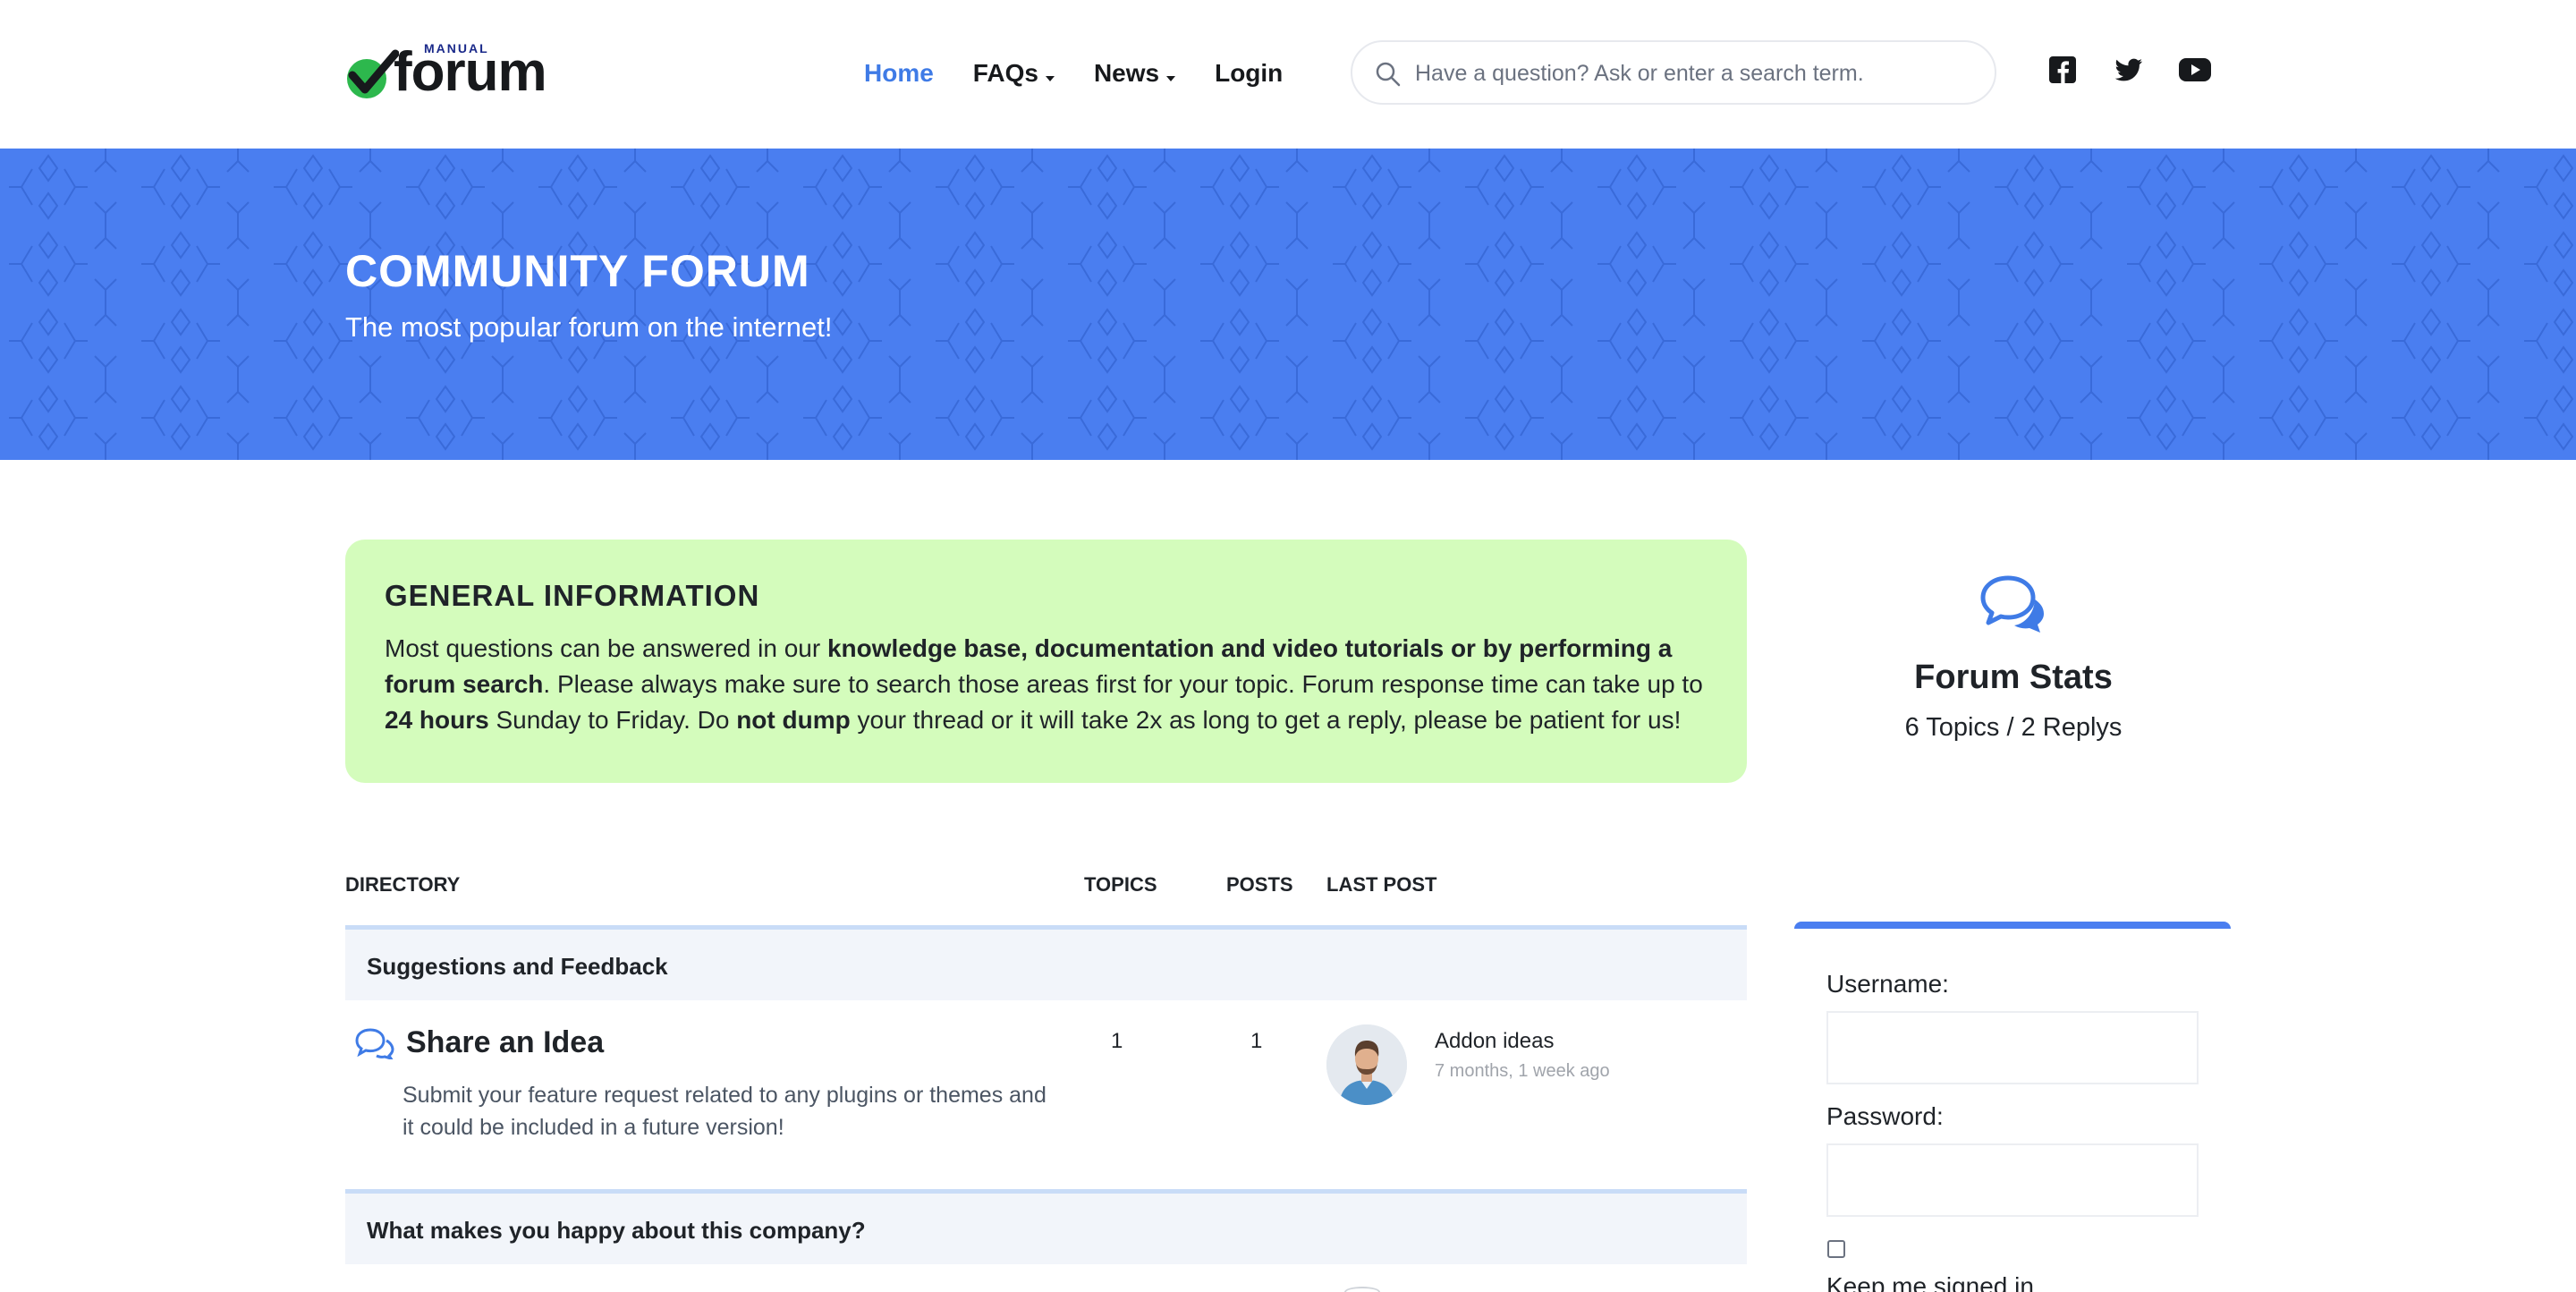  Describe the element at coordinates (616, 1230) in the screenshot. I see `category-label: What makes you happy about this company?` at that location.